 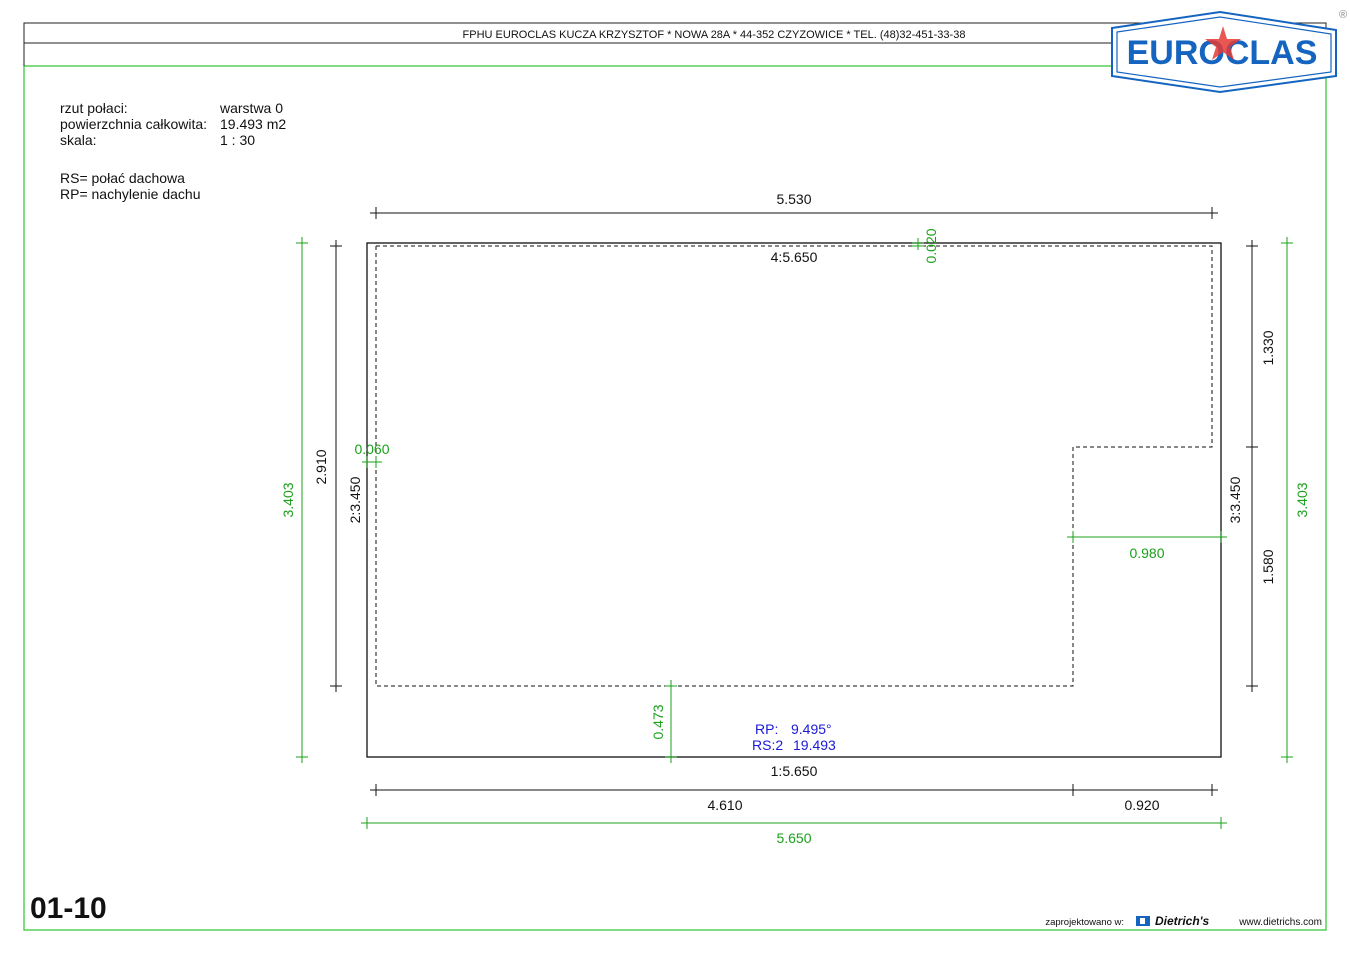 What do you see at coordinates (251, 108) in the screenshot?
I see `rzut-value: warstwa 0` at bounding box center [251, 108].